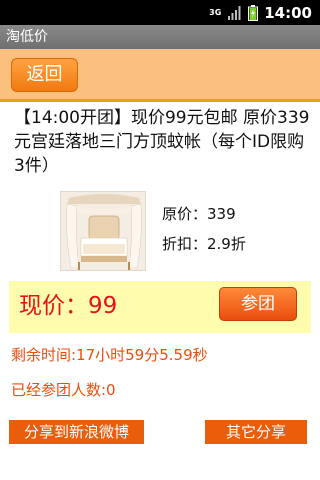 Image resolution: width=320 pixels, height=480 pixels. I want to click on battery-icon, so click(253, 12).